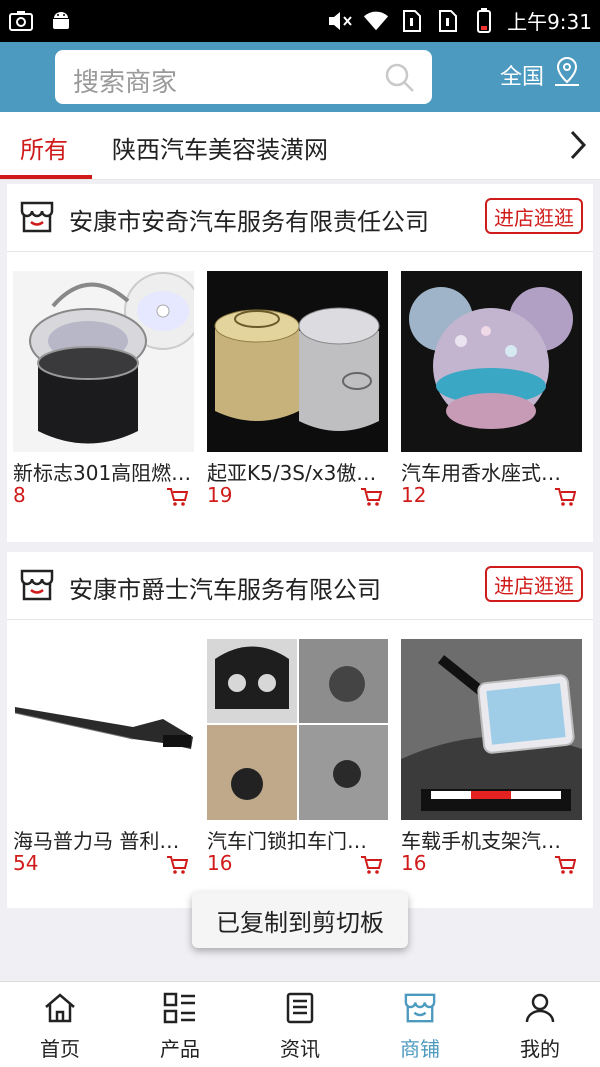 The height and width of the screenshot is (1067, 600). I want to click on nav-products-label: 产品, so click(180, 1049).